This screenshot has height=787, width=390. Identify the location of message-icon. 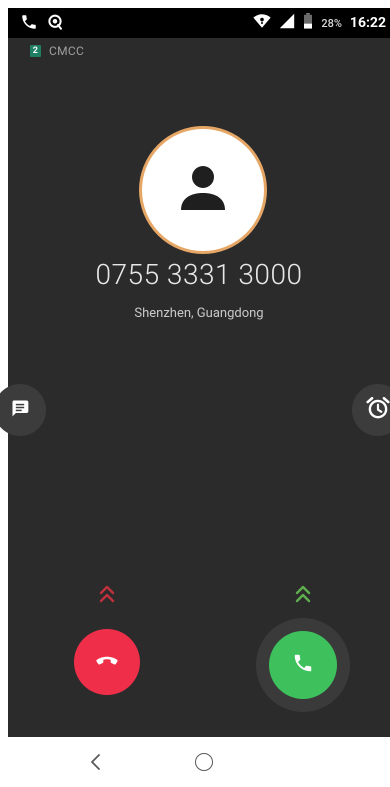
(20, 410).